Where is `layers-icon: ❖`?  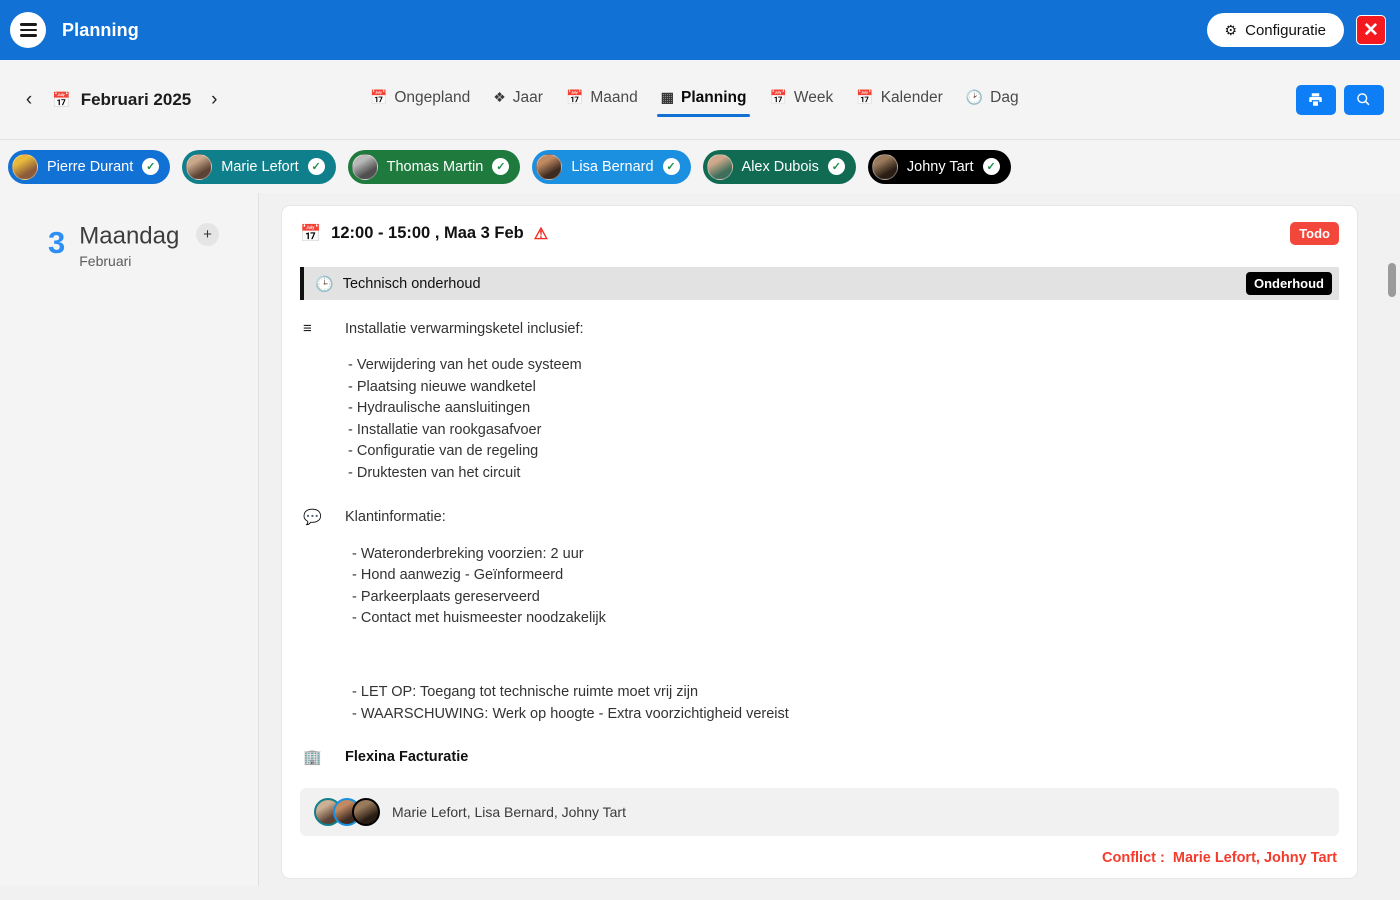
layers-icon: ❖ is located at coordinates (499, 97).